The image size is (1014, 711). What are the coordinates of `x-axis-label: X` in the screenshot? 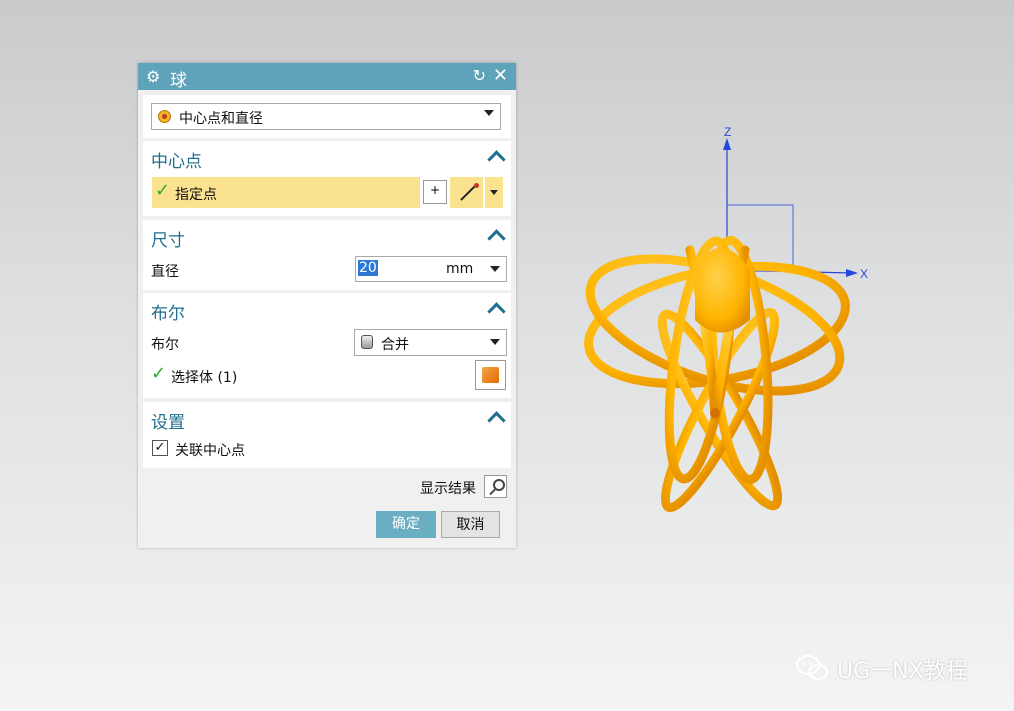 It's located at (864, 274).